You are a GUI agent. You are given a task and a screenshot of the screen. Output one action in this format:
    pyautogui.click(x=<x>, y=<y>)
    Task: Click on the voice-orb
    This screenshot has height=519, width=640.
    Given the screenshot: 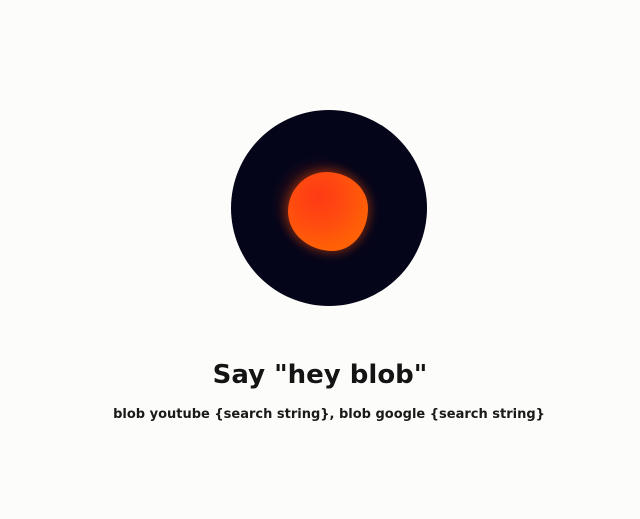 What is the action you would take?
    pyautogui.click(x=329, y=208)
    